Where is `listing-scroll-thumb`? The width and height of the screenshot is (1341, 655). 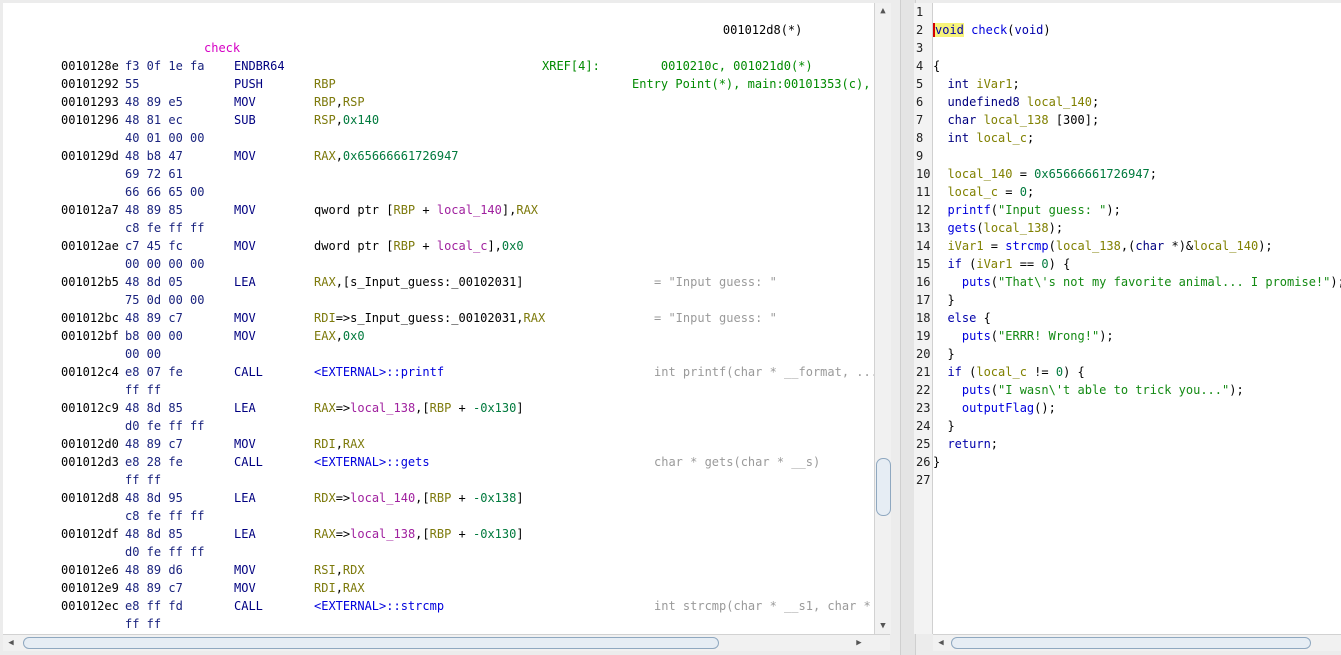
listing-scroll-thumb is located at coordinates (883, 487).